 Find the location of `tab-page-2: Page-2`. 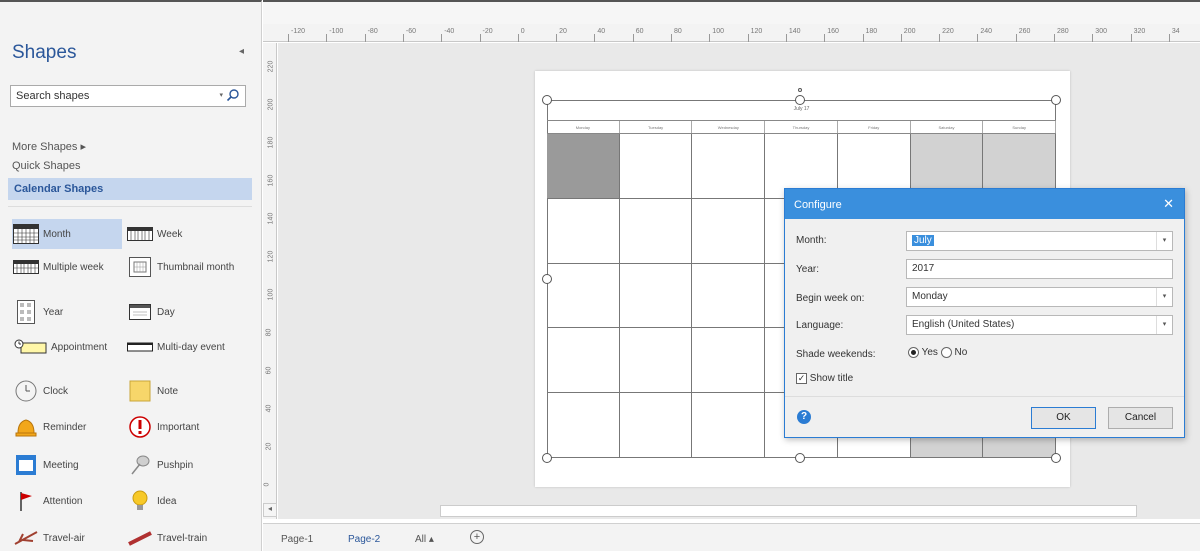

tab-page-2: Page-2 is located at coordinates (364, 539).